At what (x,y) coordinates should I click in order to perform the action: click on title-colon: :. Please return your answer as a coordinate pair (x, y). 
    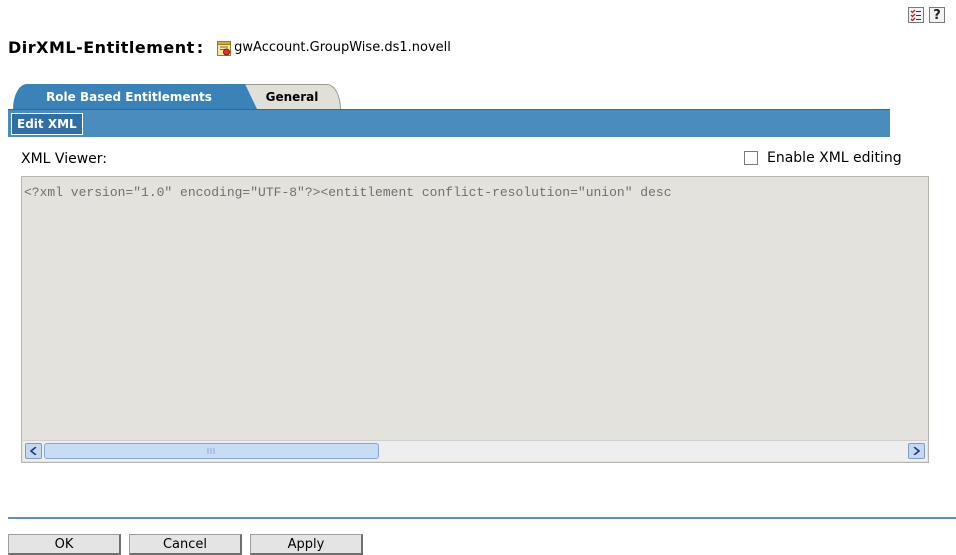
    Looking at the image, I should click on (200, 47).